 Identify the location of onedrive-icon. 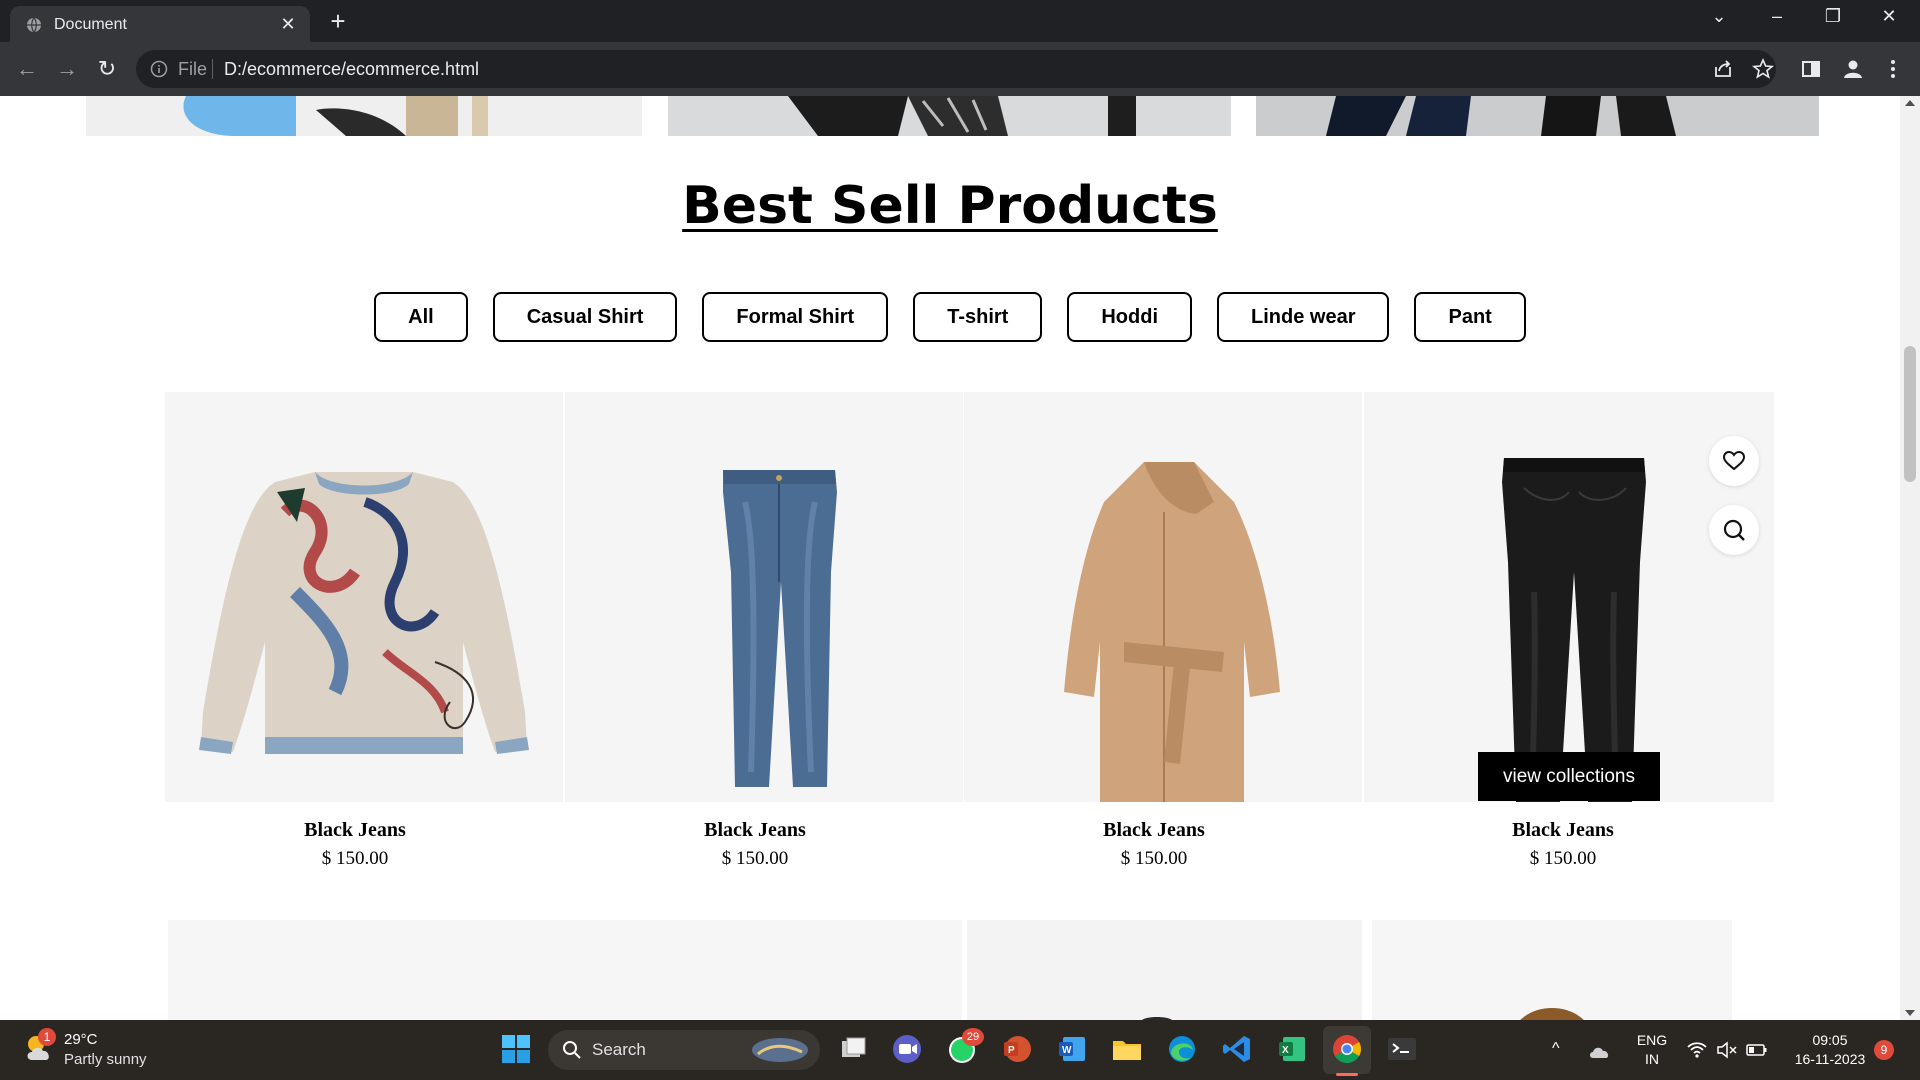
(1601, 1052).